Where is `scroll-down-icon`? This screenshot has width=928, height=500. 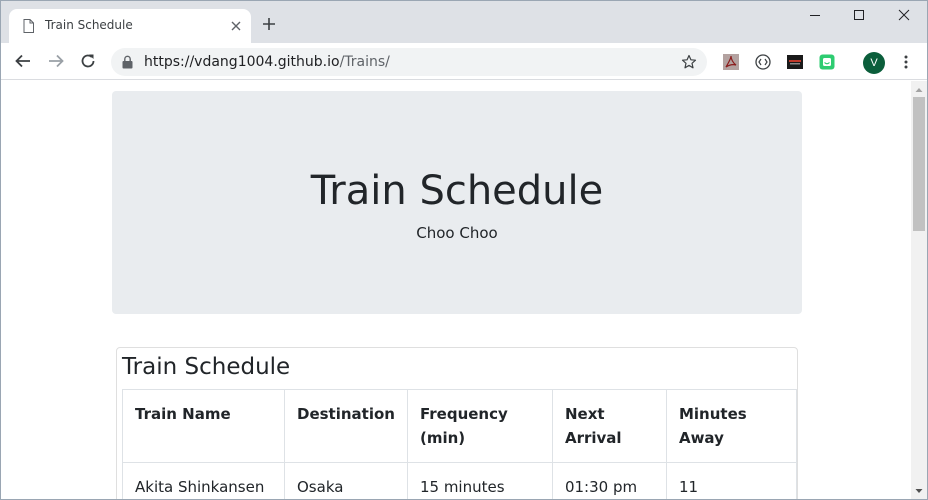 scroll-down-icon is located at coordinates (919, 491).